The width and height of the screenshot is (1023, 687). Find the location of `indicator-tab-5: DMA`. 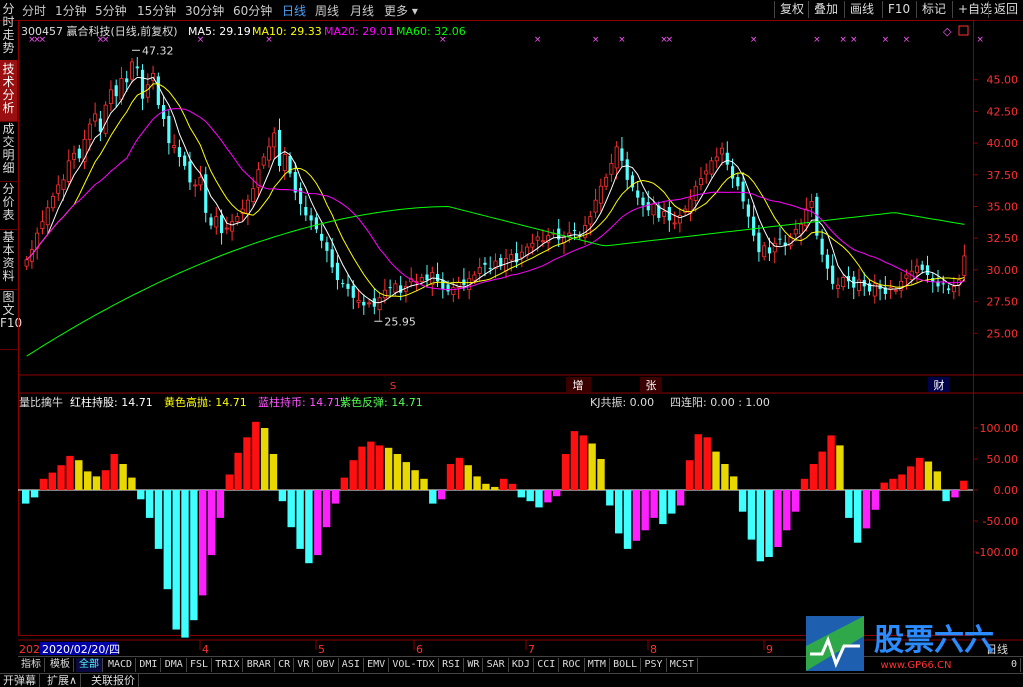

indicator-tab-5: DMA is located at coordinates (174, 665).